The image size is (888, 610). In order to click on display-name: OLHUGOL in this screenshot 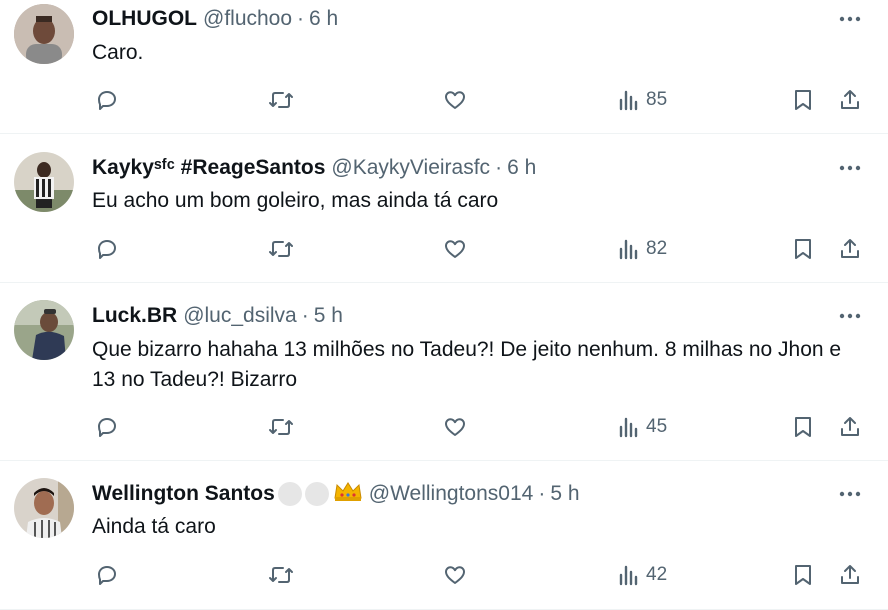, I will do `click(144, 19)`.